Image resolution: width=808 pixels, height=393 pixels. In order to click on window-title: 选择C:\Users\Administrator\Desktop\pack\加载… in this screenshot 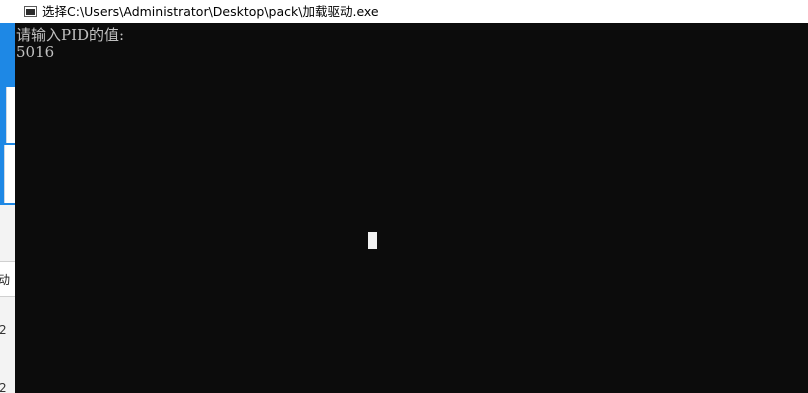, I will do `click(210, 11)`.